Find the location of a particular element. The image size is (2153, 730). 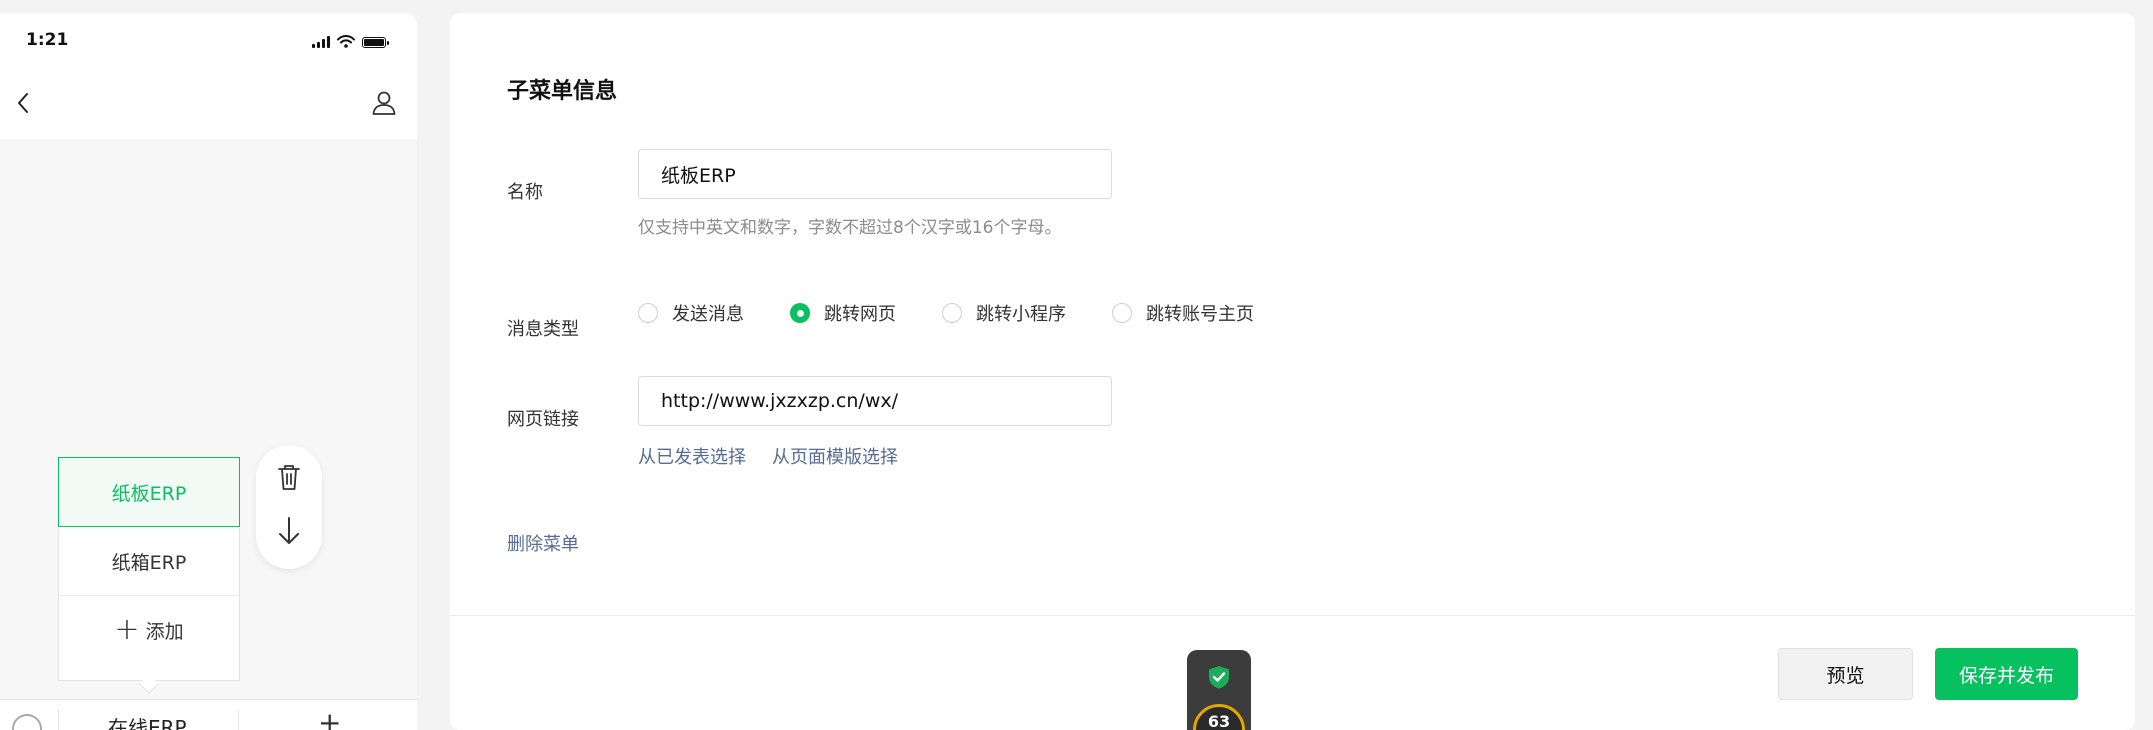

radio-label: 跳转网页 is located at coordinates (860, 314).